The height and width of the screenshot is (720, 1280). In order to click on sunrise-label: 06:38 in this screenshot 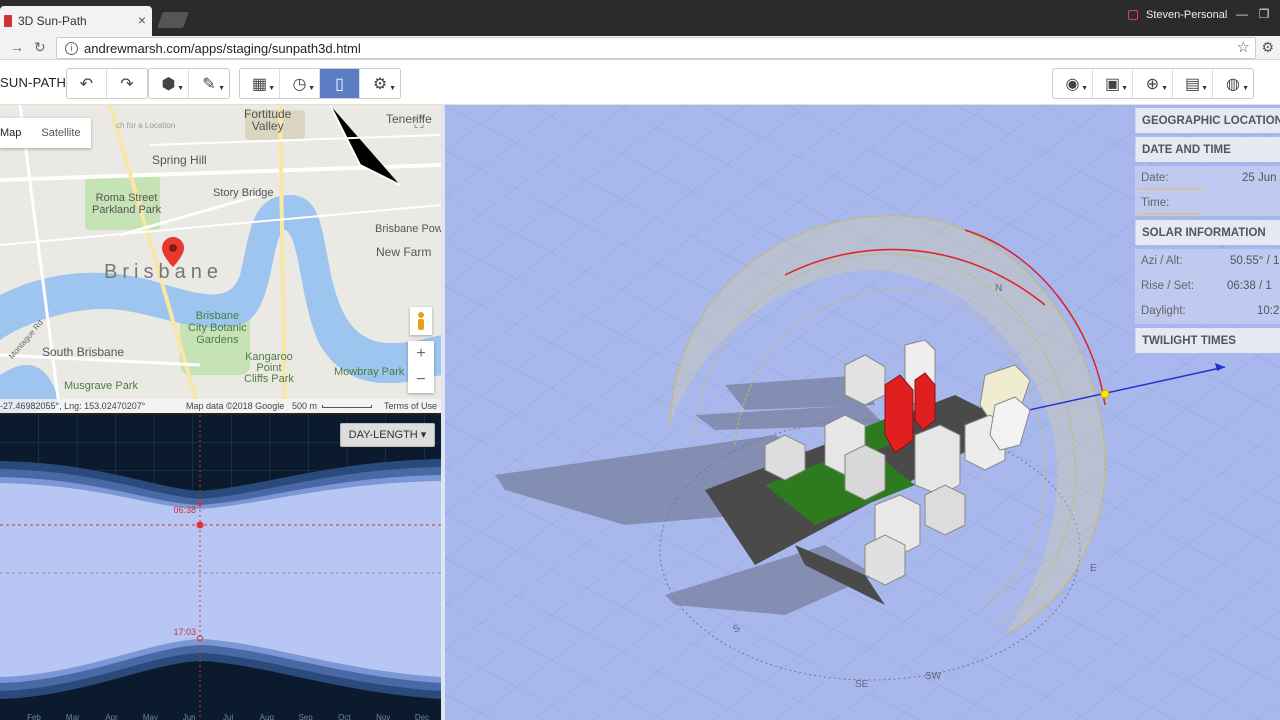, I will do `click(184, 510)`.